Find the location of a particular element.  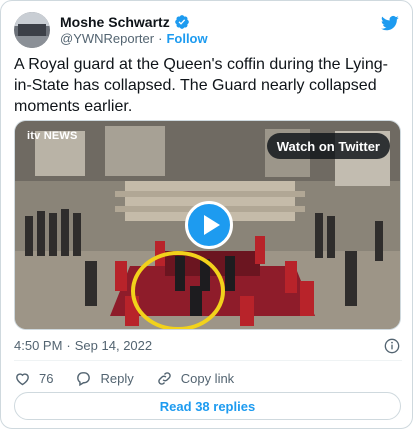

author-handle: @YWNReporter is located at coordinates (107, 38).